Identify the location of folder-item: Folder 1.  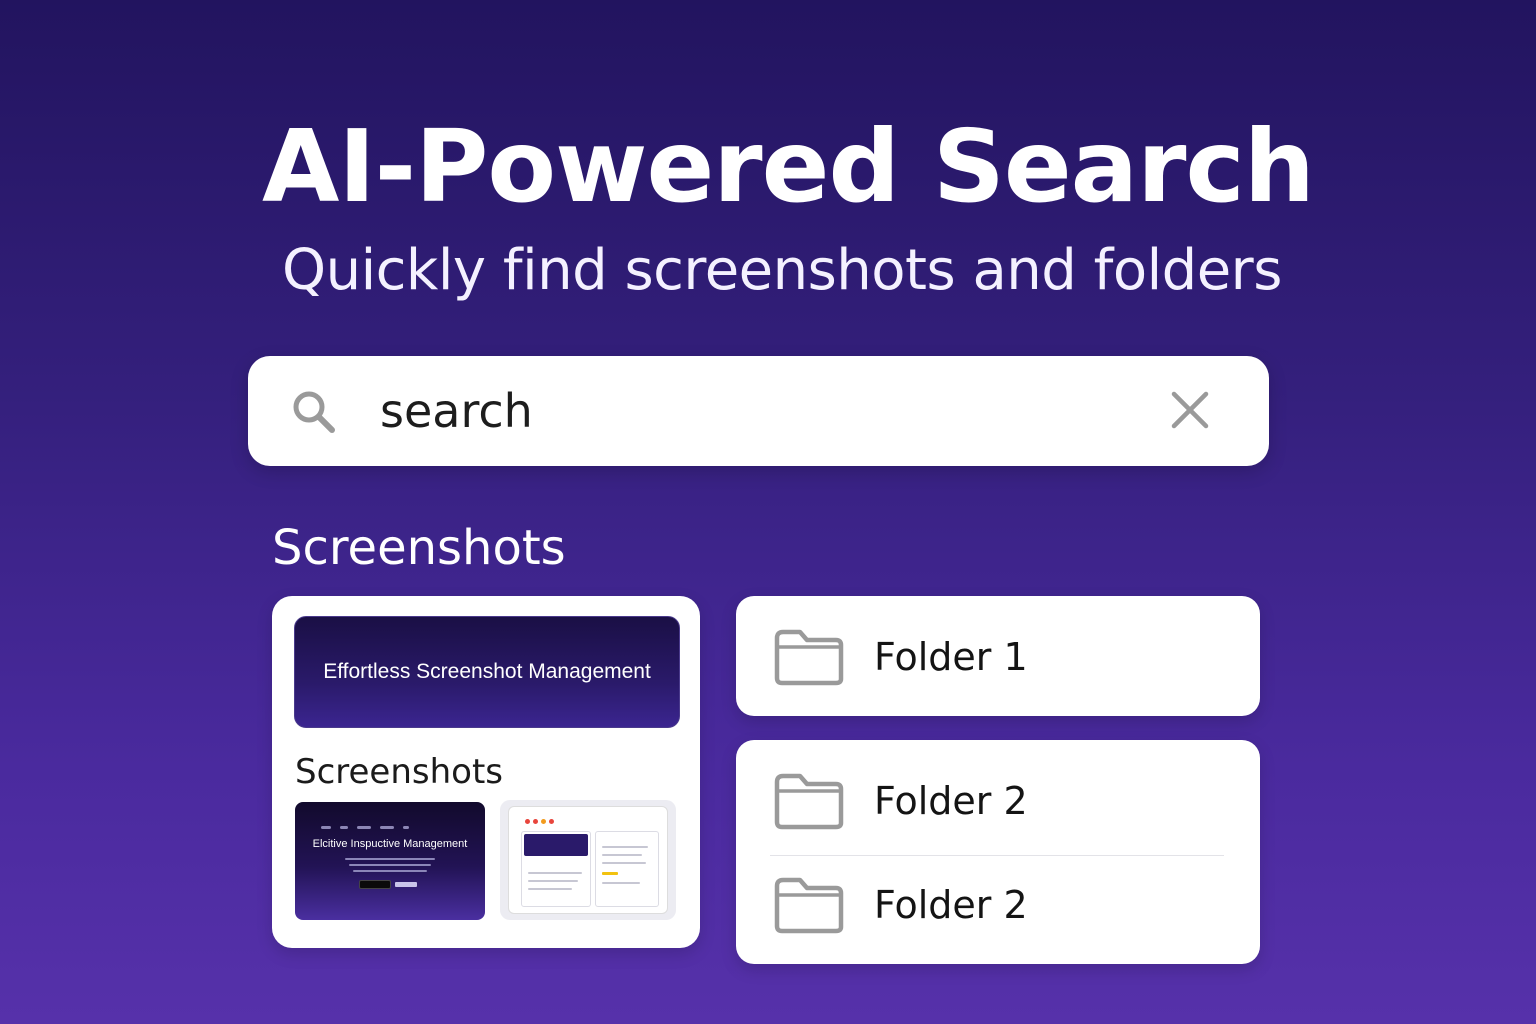
(901, 657).